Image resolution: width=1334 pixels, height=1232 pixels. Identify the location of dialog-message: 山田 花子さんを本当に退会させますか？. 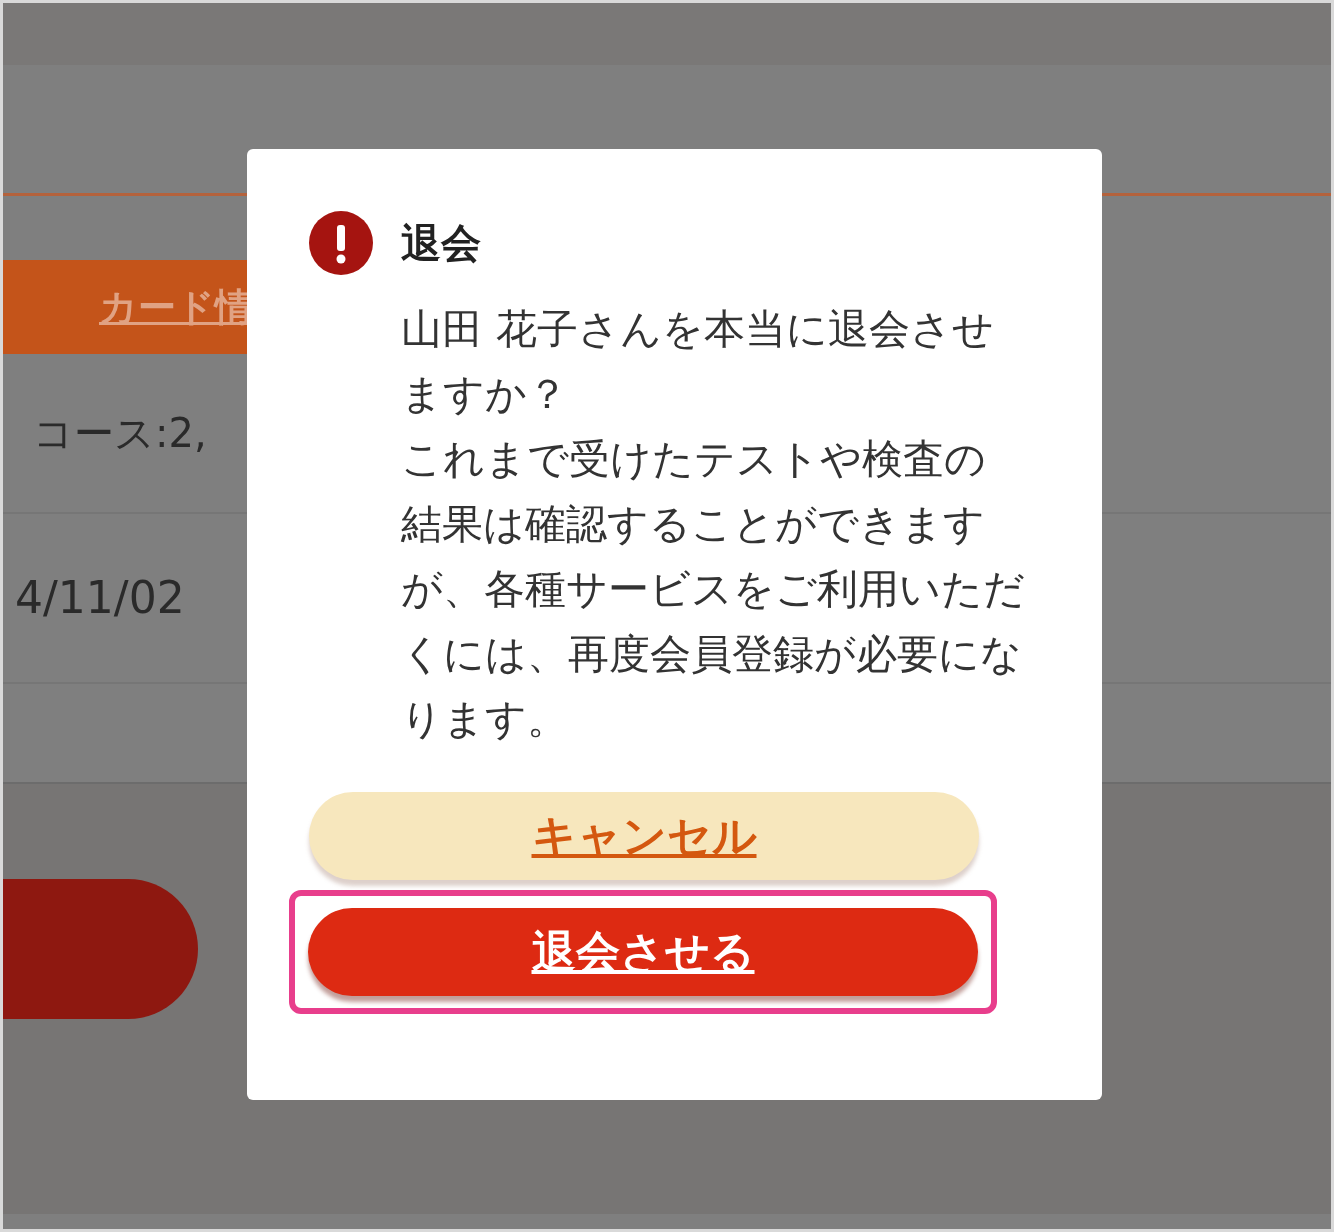
(698, 362).